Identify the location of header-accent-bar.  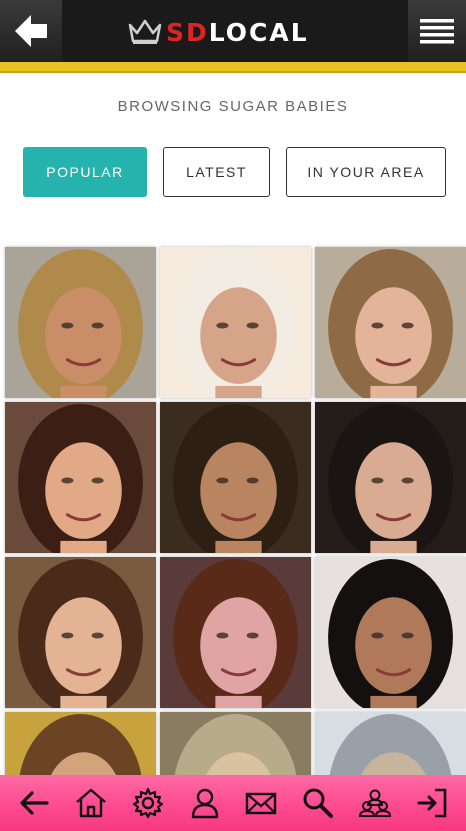
(233, 67).